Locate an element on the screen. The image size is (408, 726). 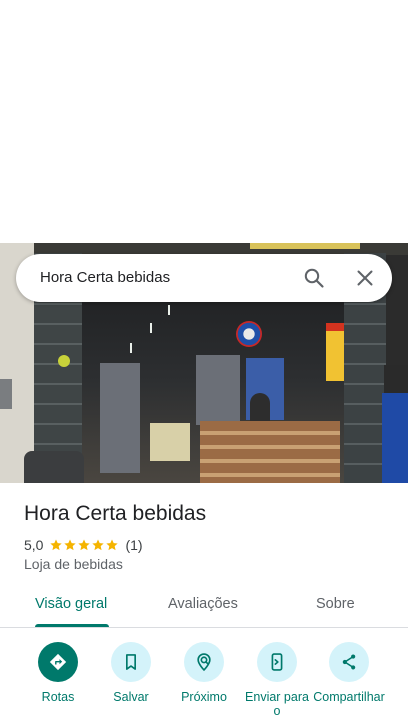
photo-table is located at coordinates (170, 442).